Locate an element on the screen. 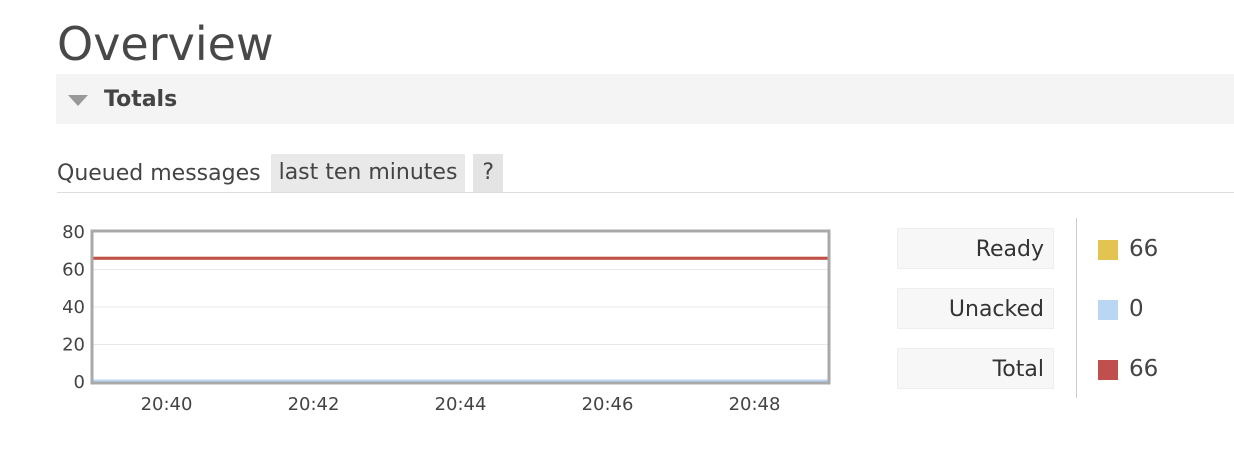 The height and width of the screenshot is (468, 1234). legend-swatch-ready is located at coordinates (1108, 250).